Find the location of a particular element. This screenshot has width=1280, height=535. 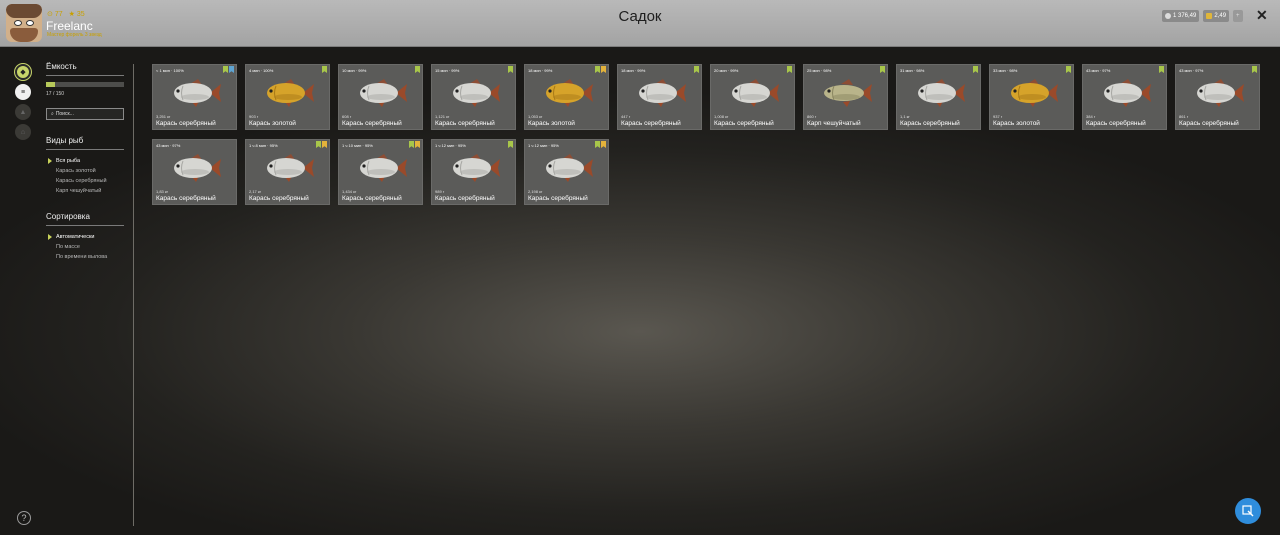

fish-card: < 1 мин · 100% 3,251 кг Карась серебряный is located at coordinates (194, 97).